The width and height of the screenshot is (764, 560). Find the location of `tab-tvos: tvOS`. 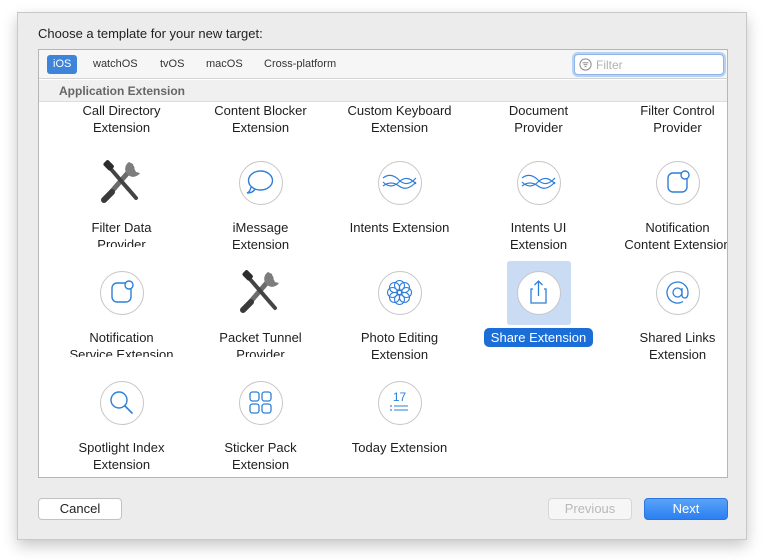

tab-tvos: tvOS is located at coordinates (172, 64).